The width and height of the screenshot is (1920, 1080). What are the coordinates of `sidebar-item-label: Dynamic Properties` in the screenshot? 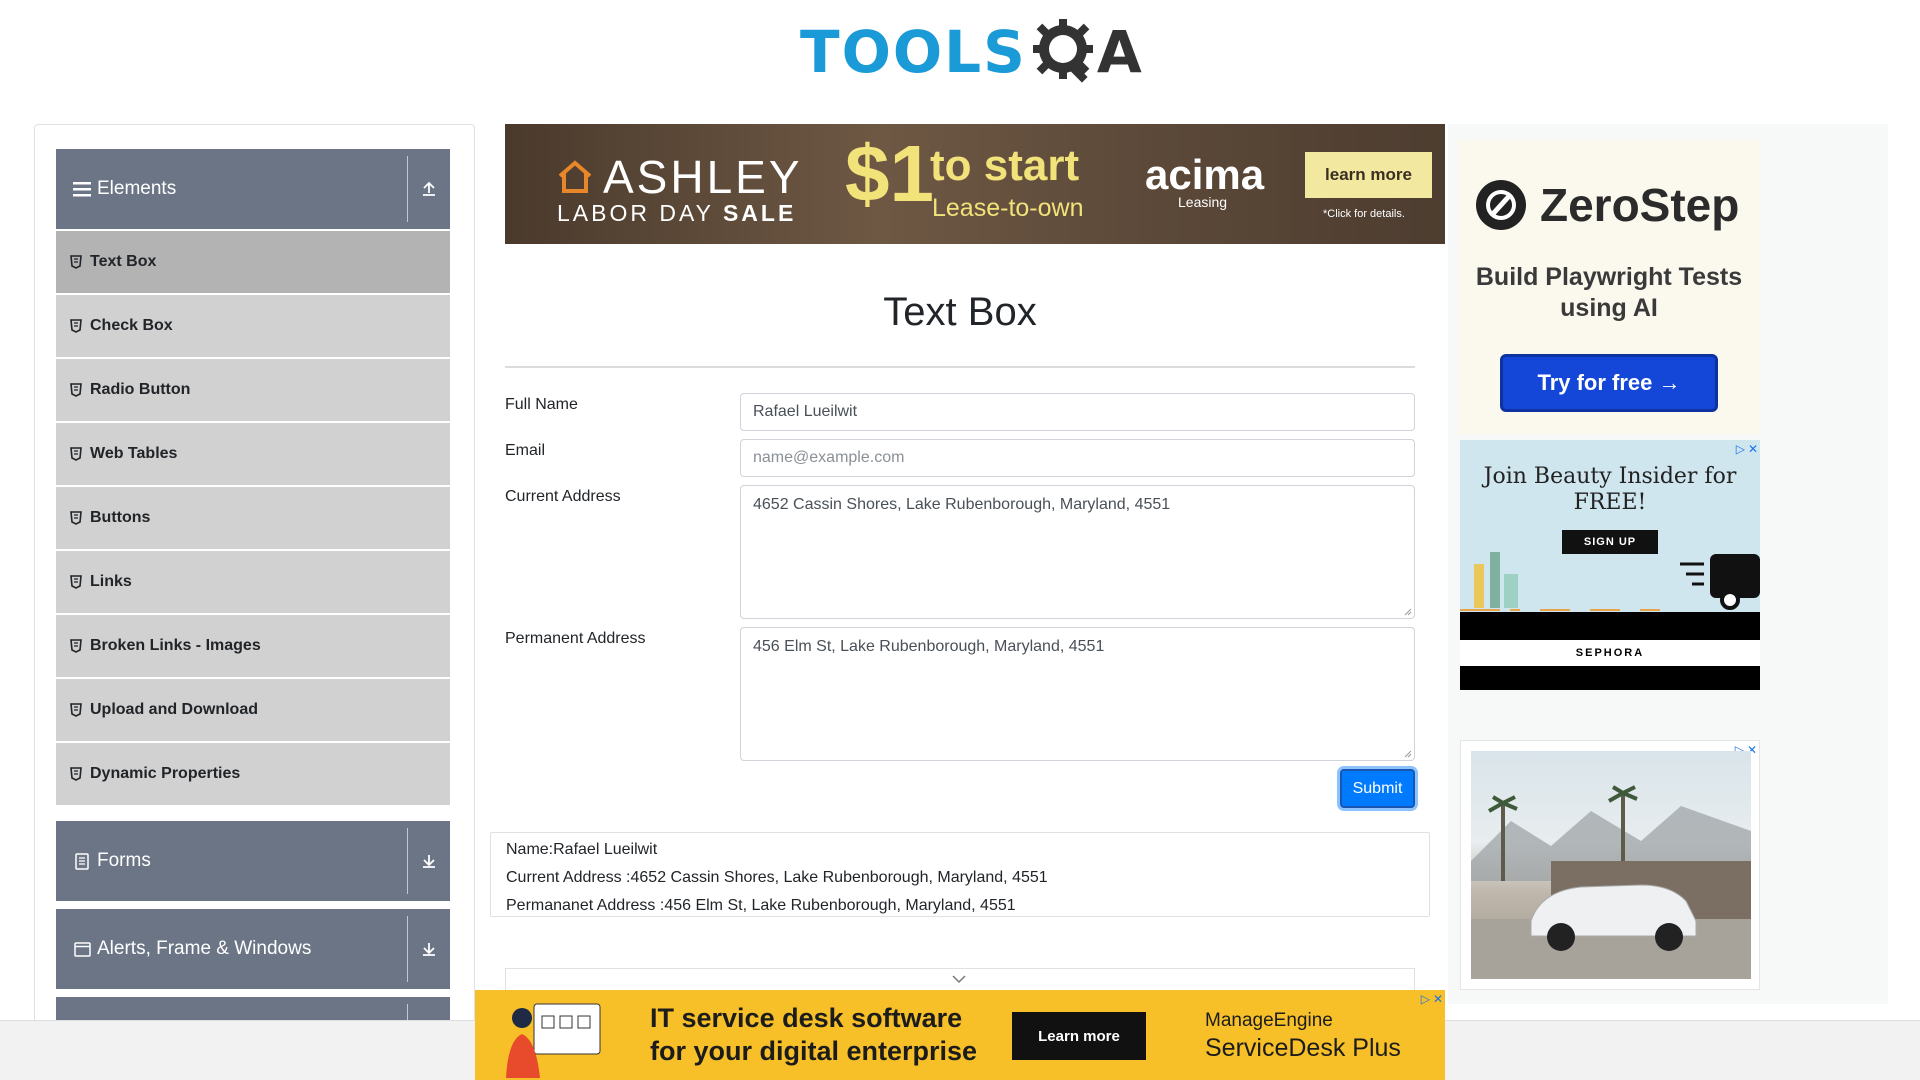 It's located at (165, 773).